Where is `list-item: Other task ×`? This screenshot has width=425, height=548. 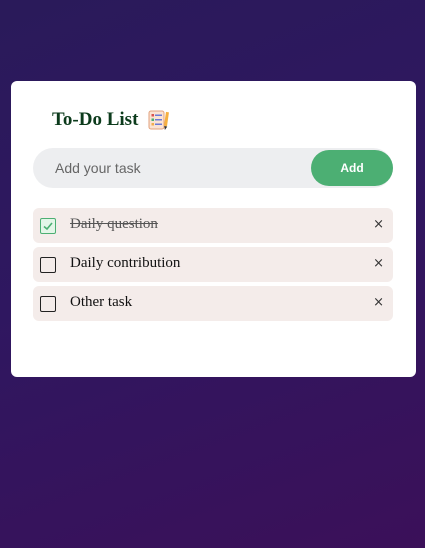 list-item: Other task × is located at coordinates (213, 303).